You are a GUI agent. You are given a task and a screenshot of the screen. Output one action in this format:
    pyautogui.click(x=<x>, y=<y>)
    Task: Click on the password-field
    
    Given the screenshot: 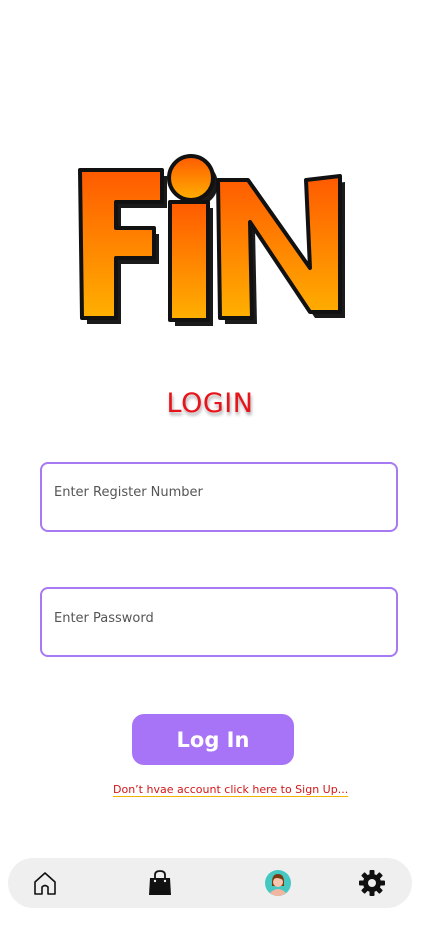 What is the action you would take?
    pyautogui.click(x=219, y=622)
    